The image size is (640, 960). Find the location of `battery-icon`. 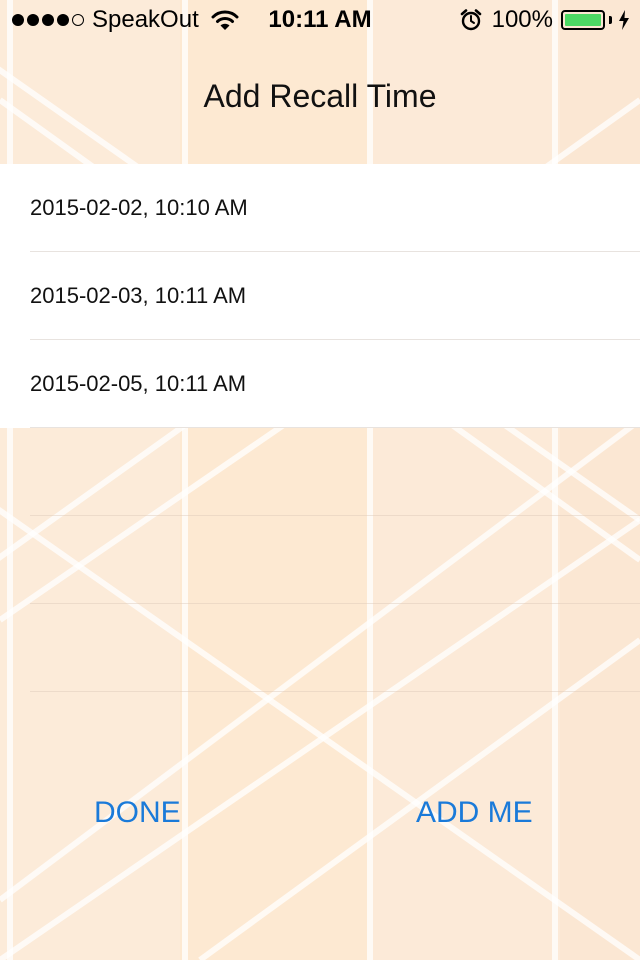

battery-icon is located at coordinates (583, 20).